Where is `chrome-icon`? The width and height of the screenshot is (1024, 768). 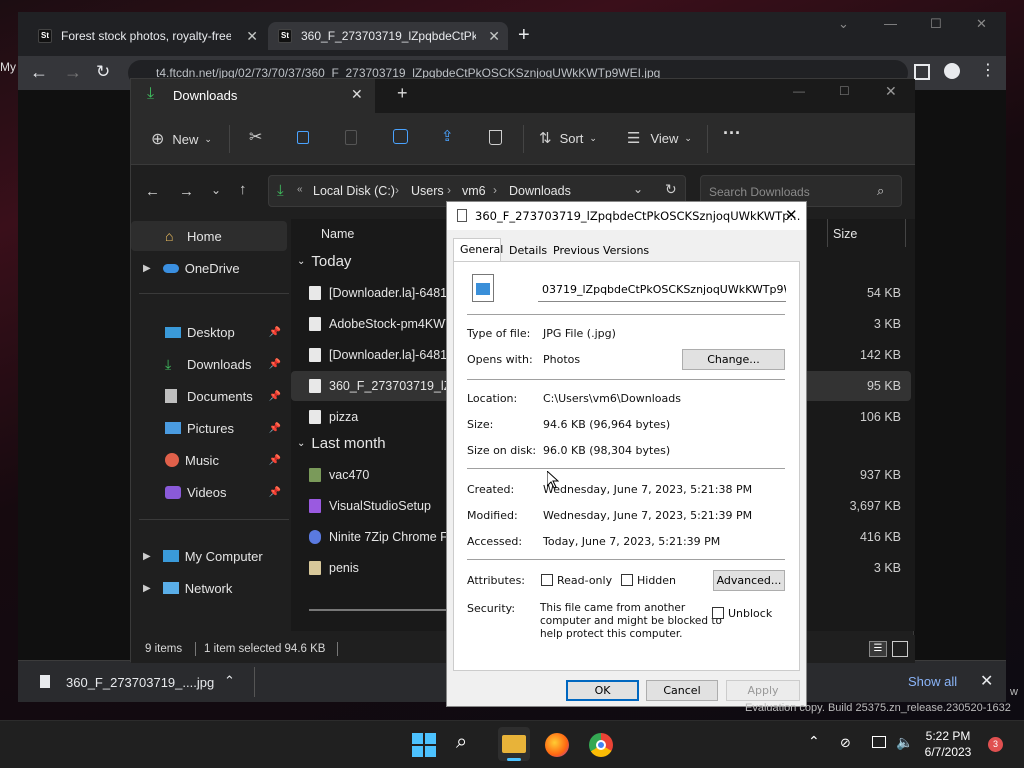 chrome-icon is located at coordinates (601, 745).